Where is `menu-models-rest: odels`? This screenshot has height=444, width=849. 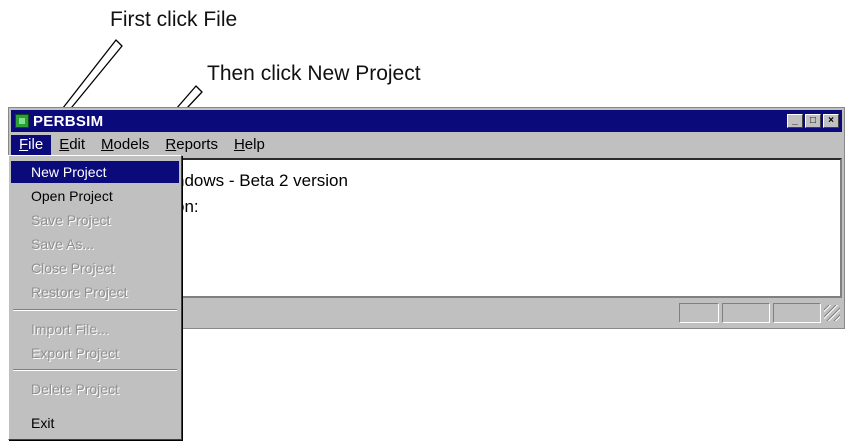
menu-models-rest: odels is located at coordinates (131, 144).